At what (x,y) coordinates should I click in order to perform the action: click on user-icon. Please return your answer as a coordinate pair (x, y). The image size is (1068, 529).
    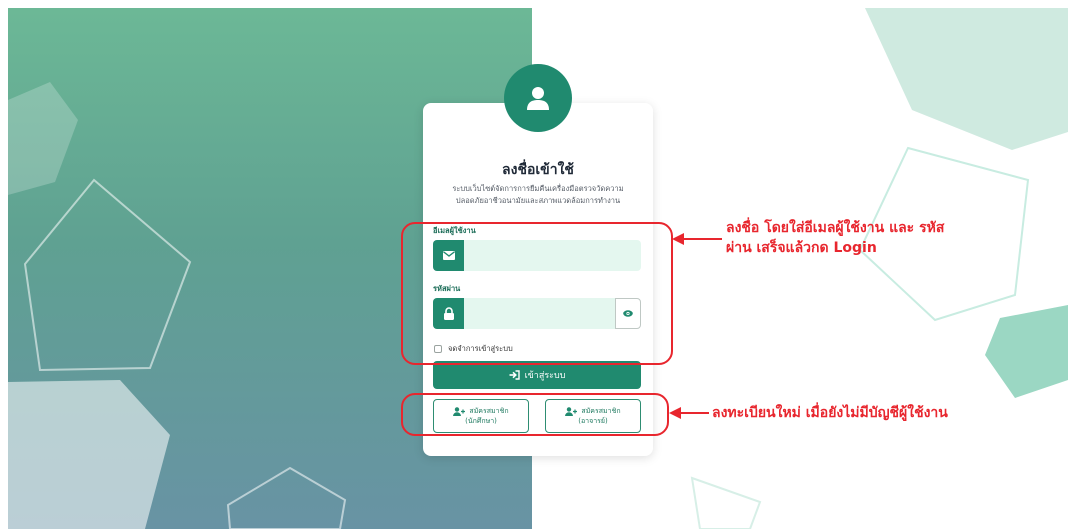
    Looking at the image, I should click on (538, 98).